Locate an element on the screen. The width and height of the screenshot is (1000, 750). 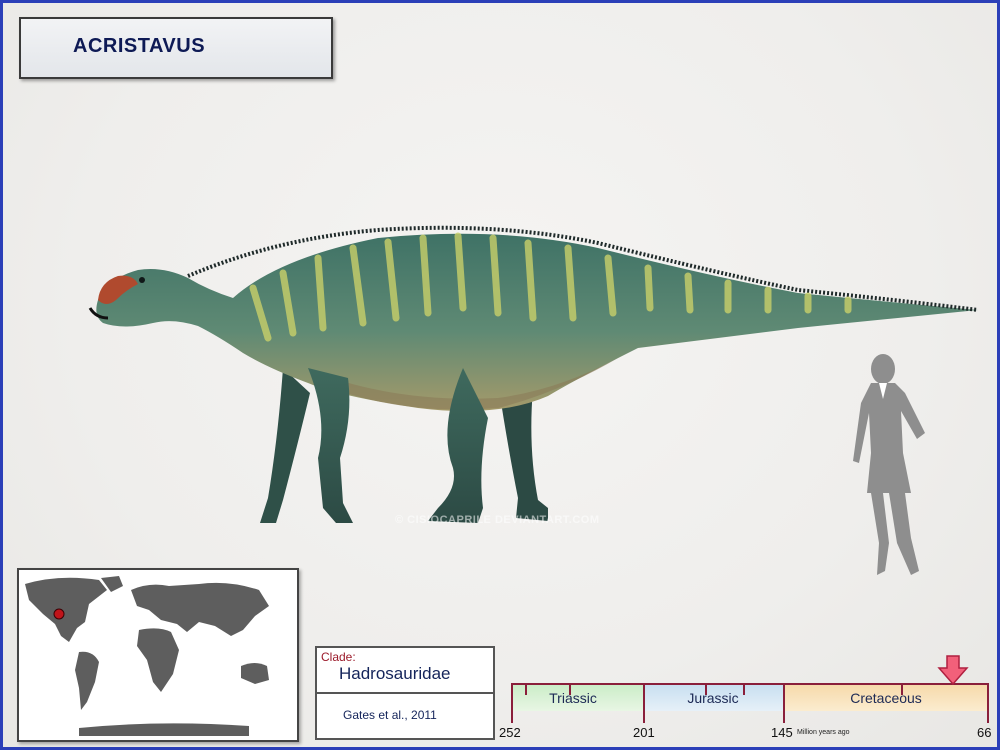
clade-box: Clade: Hadrosauridae Gates et al., 2011 is located at coordinates (405, 693).